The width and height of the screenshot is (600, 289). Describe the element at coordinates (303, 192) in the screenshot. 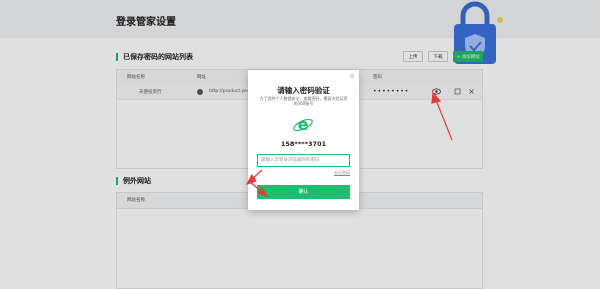

I see `confirm-button: 确认` at that location.